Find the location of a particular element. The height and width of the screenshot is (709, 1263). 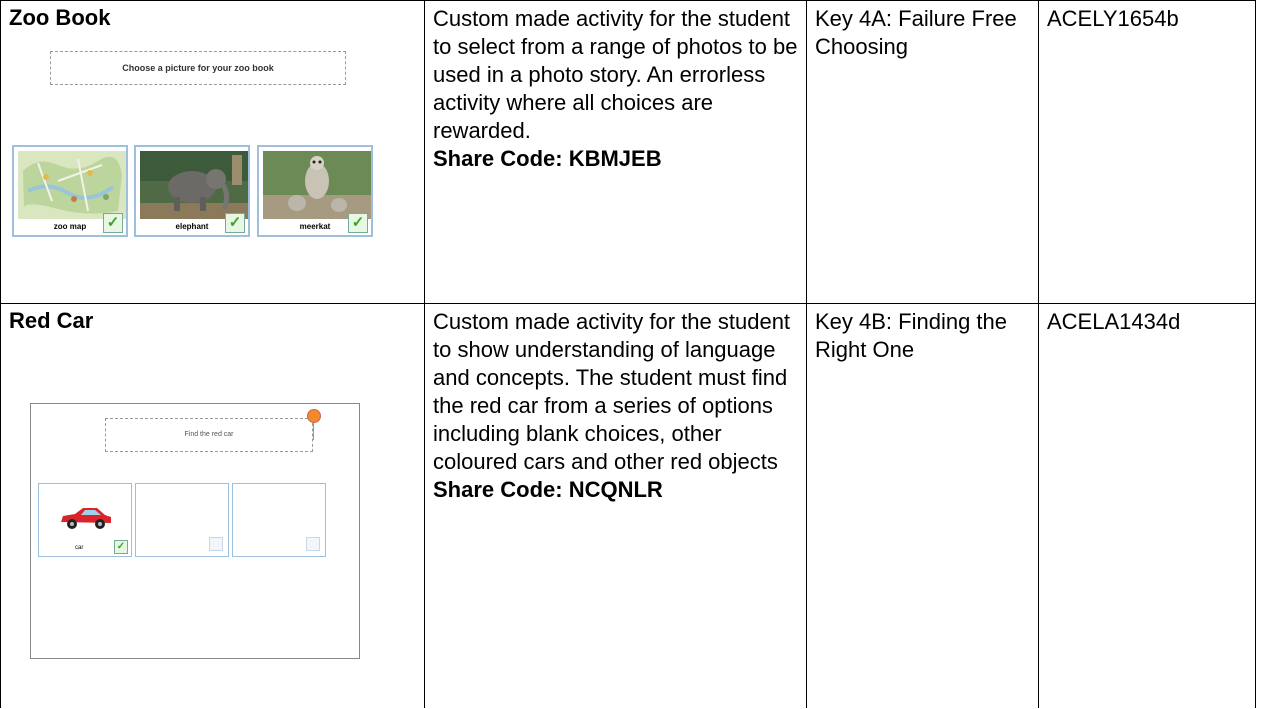

share-code: Share Code: NCQNLR is located at coordinates (548, 489).